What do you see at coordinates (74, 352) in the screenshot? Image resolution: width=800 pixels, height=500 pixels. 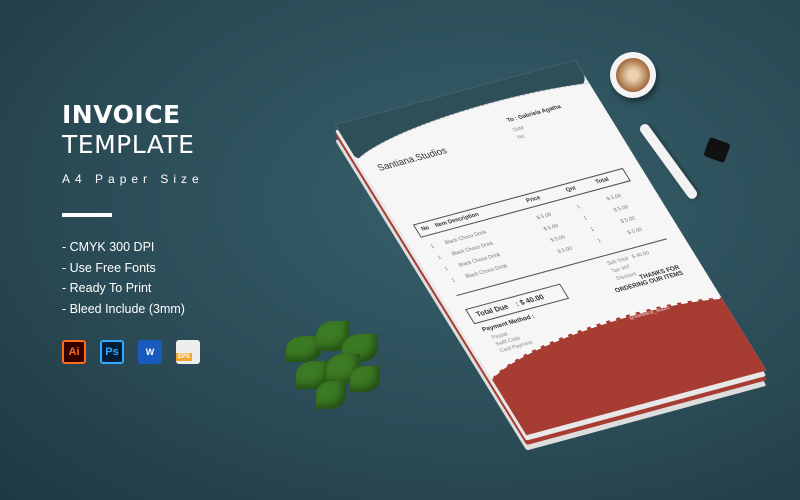 I see `illustrator-icon: Ai` at bounding box center [74, 352].